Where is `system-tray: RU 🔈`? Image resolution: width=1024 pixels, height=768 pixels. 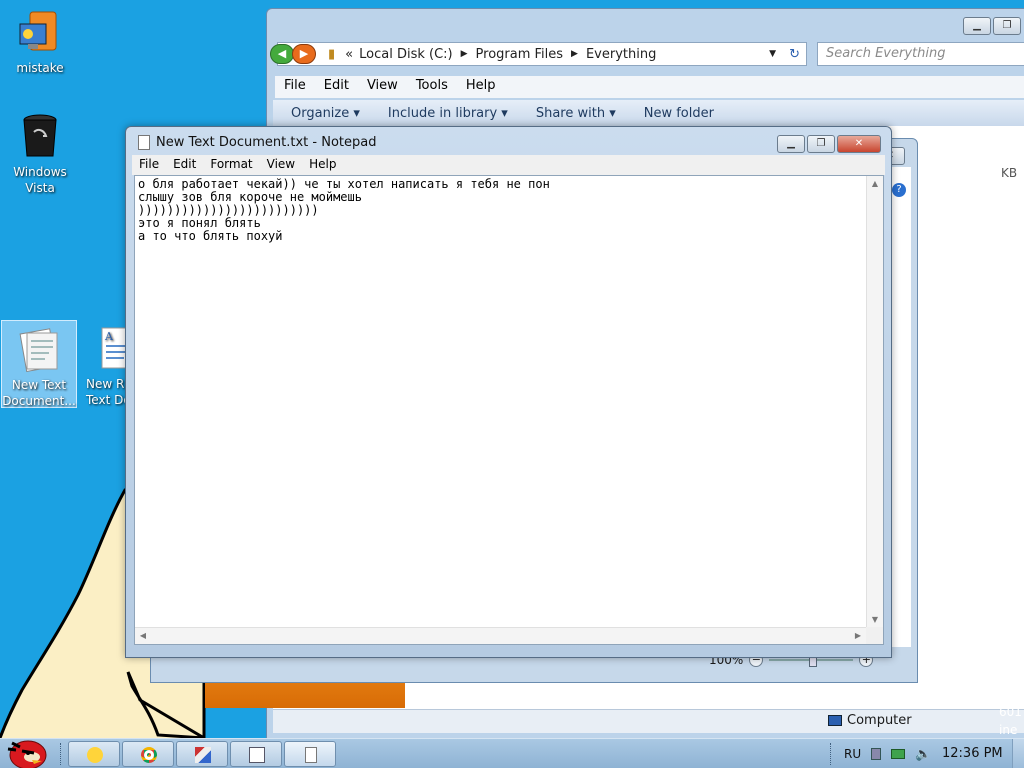
system-tray: RU 🔈 is located at coordinates (880, 753).